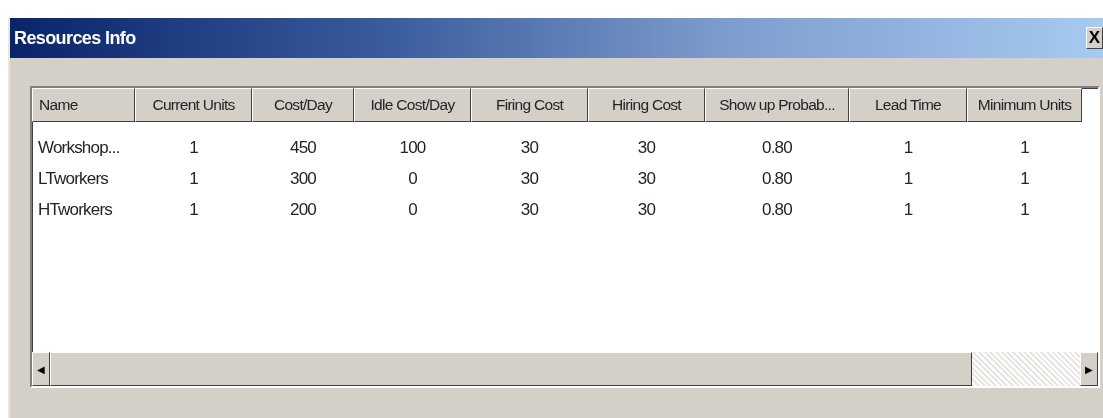 The image size is (1103, 418). Describe the element at coordinates (511, 369) in the screenshot. I see `scroll-thumb` at that location.